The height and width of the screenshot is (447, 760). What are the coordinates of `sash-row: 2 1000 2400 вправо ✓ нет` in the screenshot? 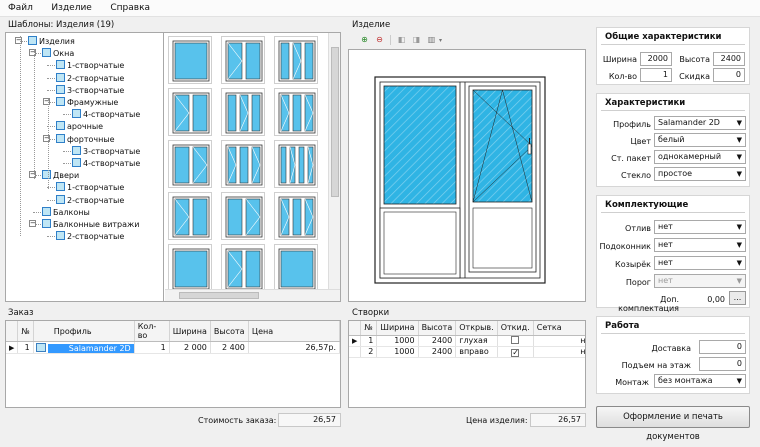 It's located at (467, 352).